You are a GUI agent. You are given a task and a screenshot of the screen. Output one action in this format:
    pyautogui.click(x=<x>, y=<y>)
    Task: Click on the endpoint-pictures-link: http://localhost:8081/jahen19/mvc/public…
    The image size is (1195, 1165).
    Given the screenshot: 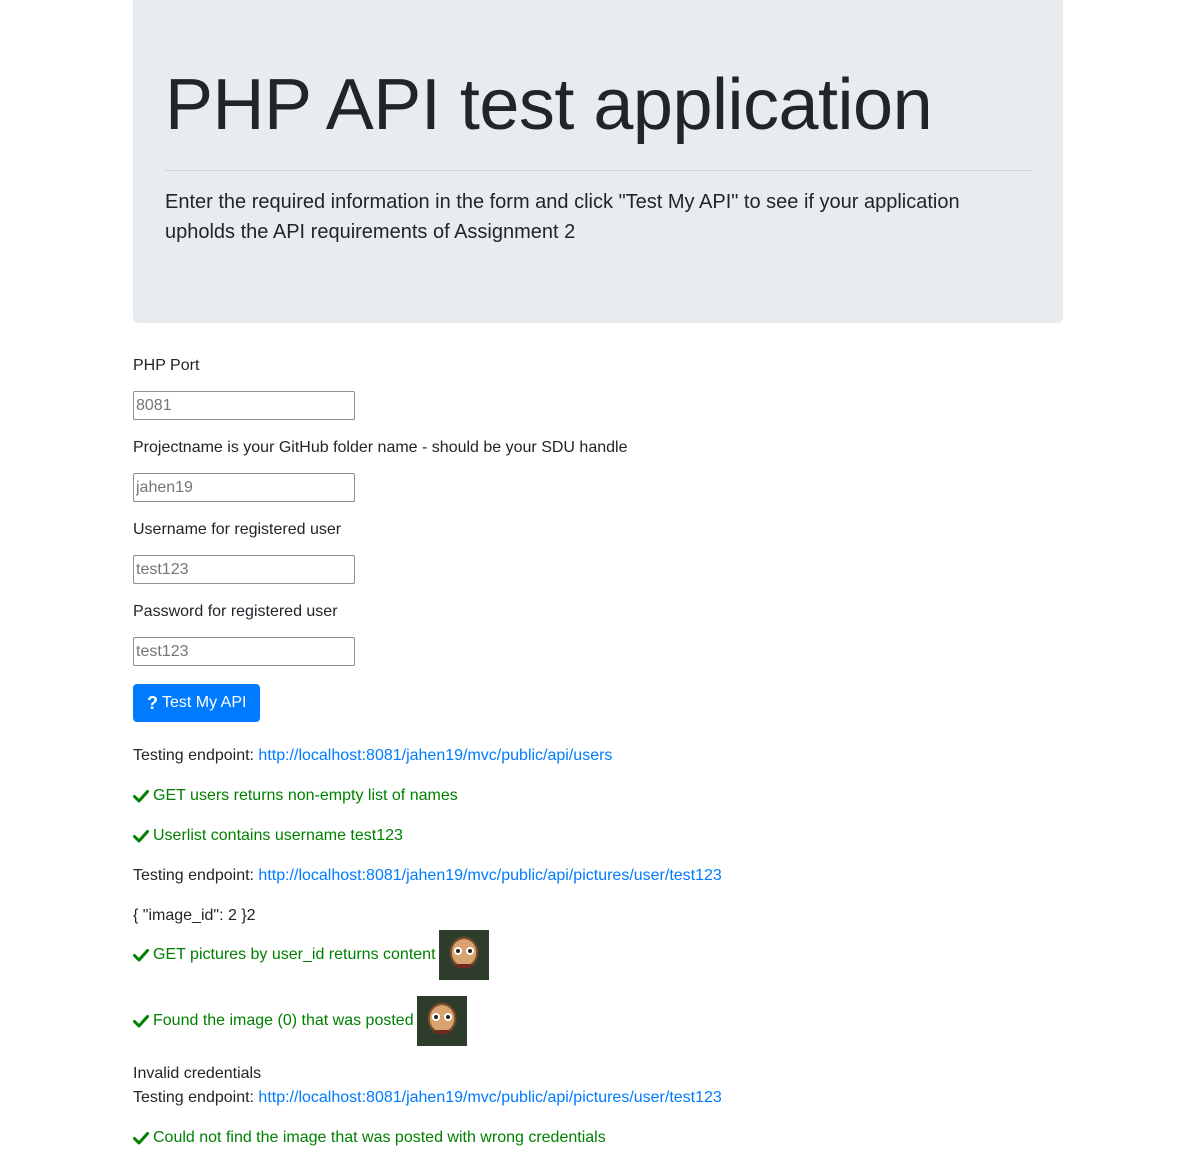 What is the action you would take?
    pyautogui.click(x=489, y=875)
    